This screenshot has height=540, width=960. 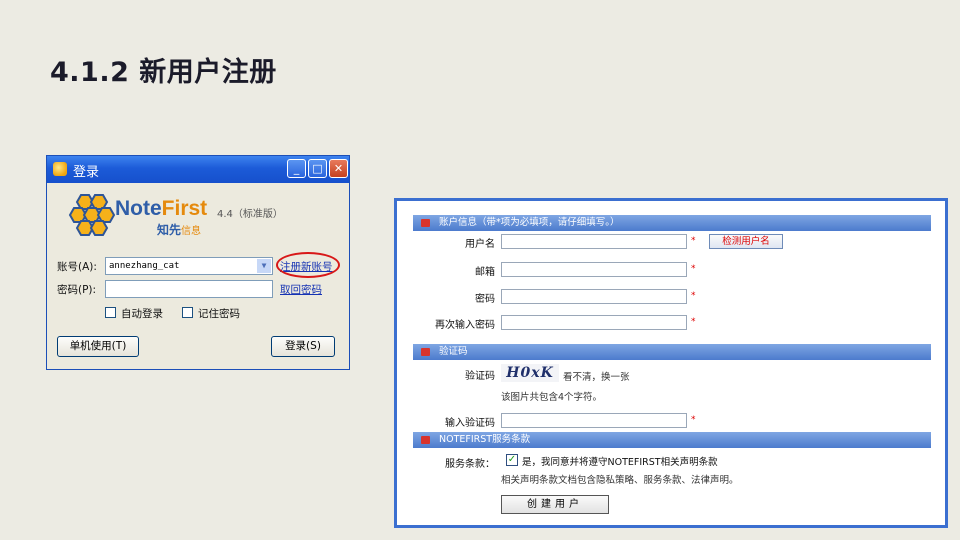 What do you see at coordinates (465, 325) in the screenshot?
I see `confirm-password-label: 再次输入密码` at bounding box center [465, 325].